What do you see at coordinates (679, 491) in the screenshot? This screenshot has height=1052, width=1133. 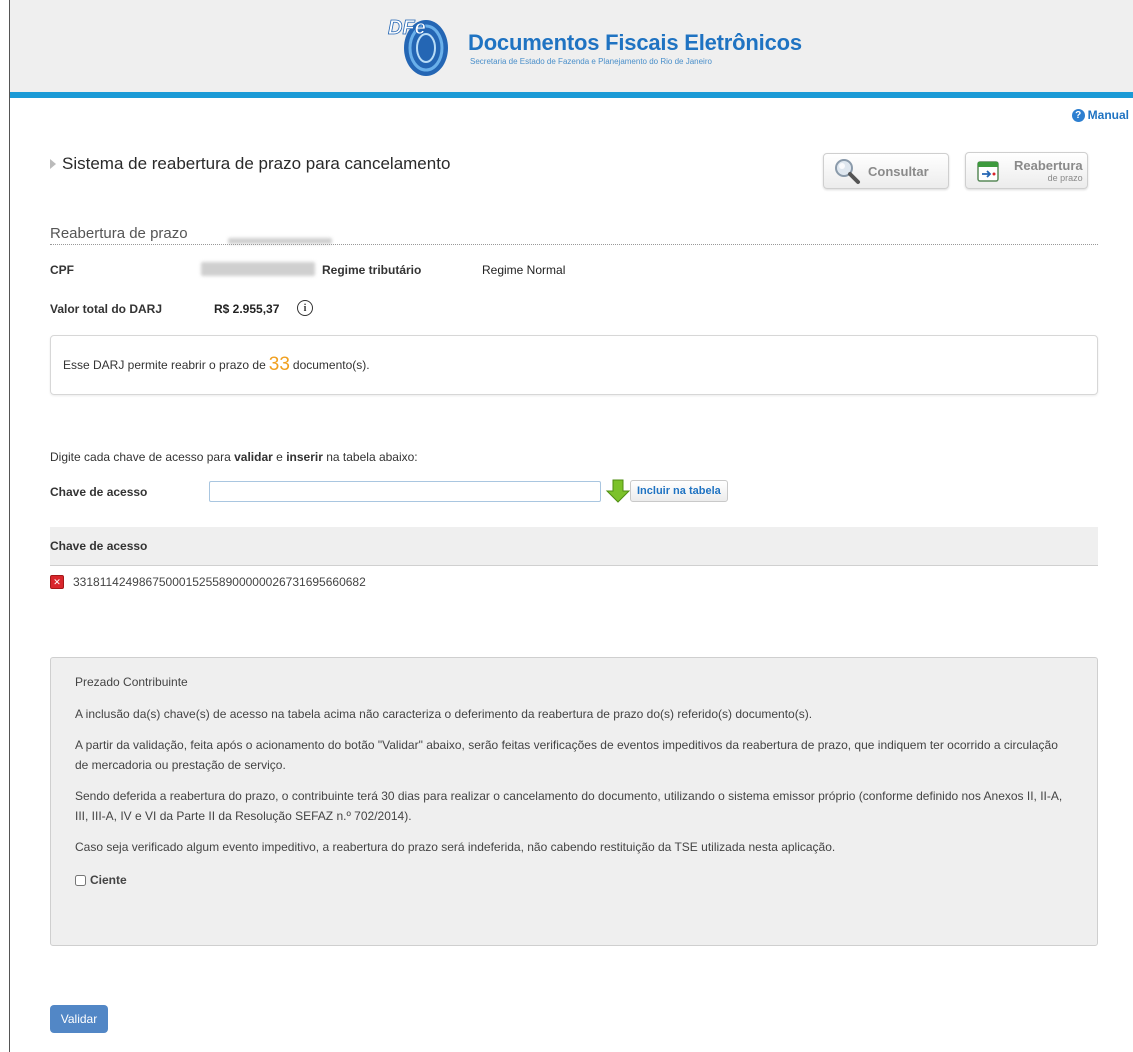 I see `include-label: Incluir na tabela` at bounding box center [679, 491].